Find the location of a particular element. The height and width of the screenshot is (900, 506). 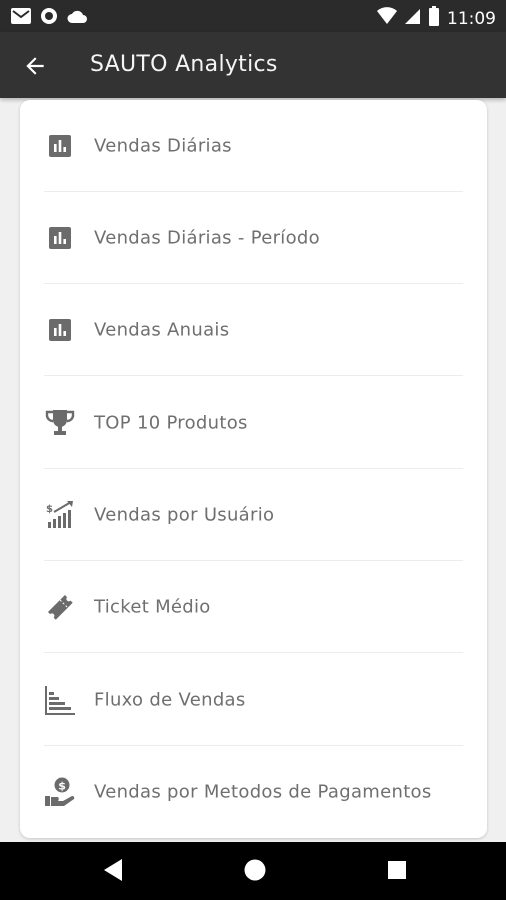

menu-item-label: TOP 10 Produtos is located at coordinates (171, 423).